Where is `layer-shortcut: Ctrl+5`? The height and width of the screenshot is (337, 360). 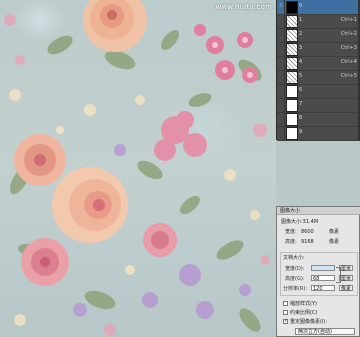
layer-shortcut: Ctrl+5 is located at coordinates (348, 76).